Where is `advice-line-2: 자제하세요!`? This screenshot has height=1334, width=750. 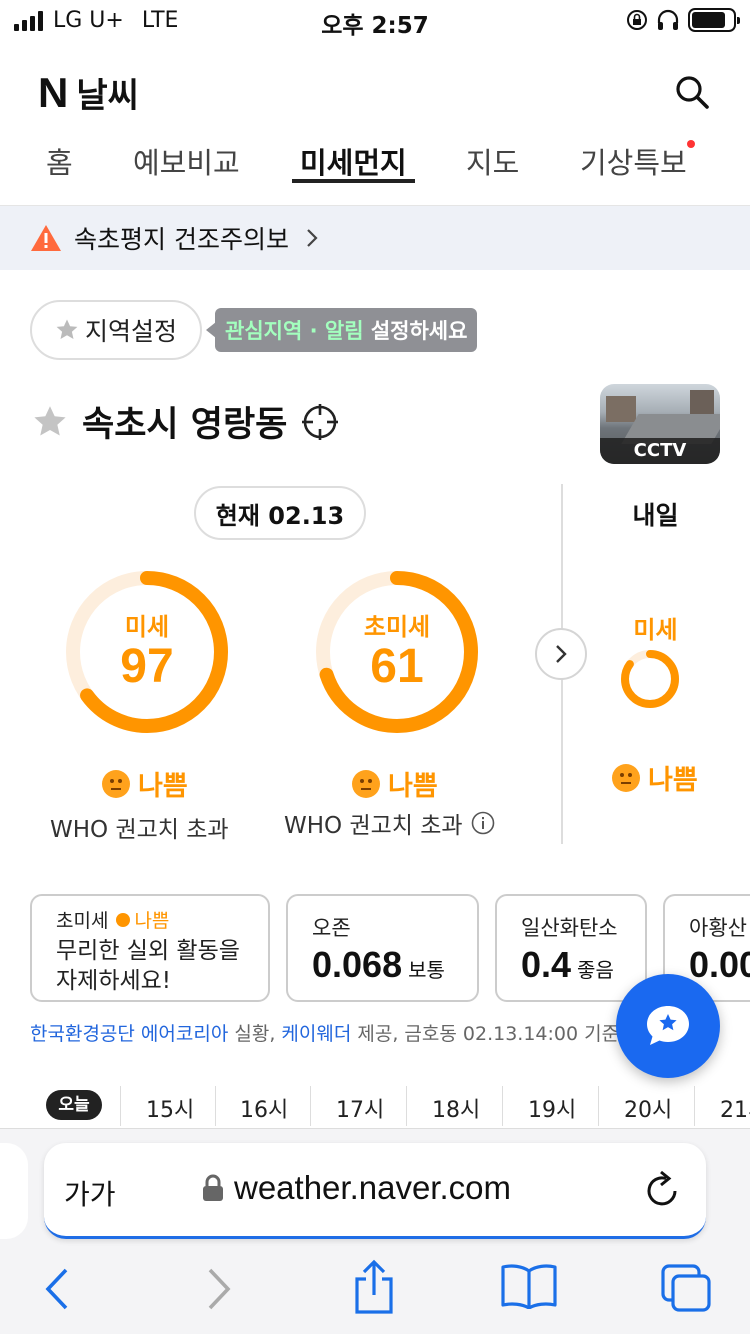 advice-line-2: 자제하세요! is located at coordinates (114, 981).